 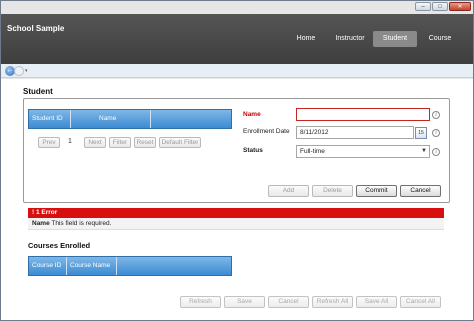 I want to click on column-course-name: Course Name, so click(x=92, y=266).